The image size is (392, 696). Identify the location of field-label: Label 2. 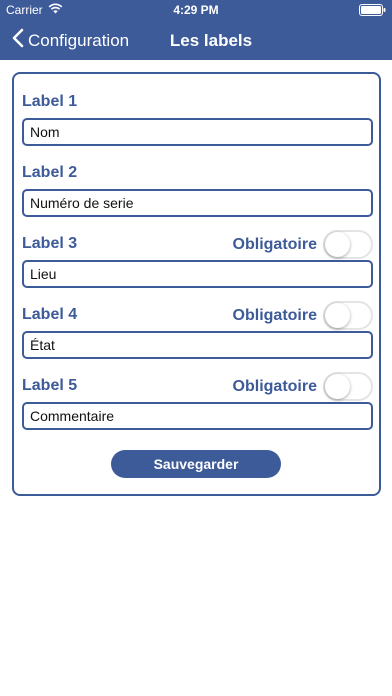
(50, 172).